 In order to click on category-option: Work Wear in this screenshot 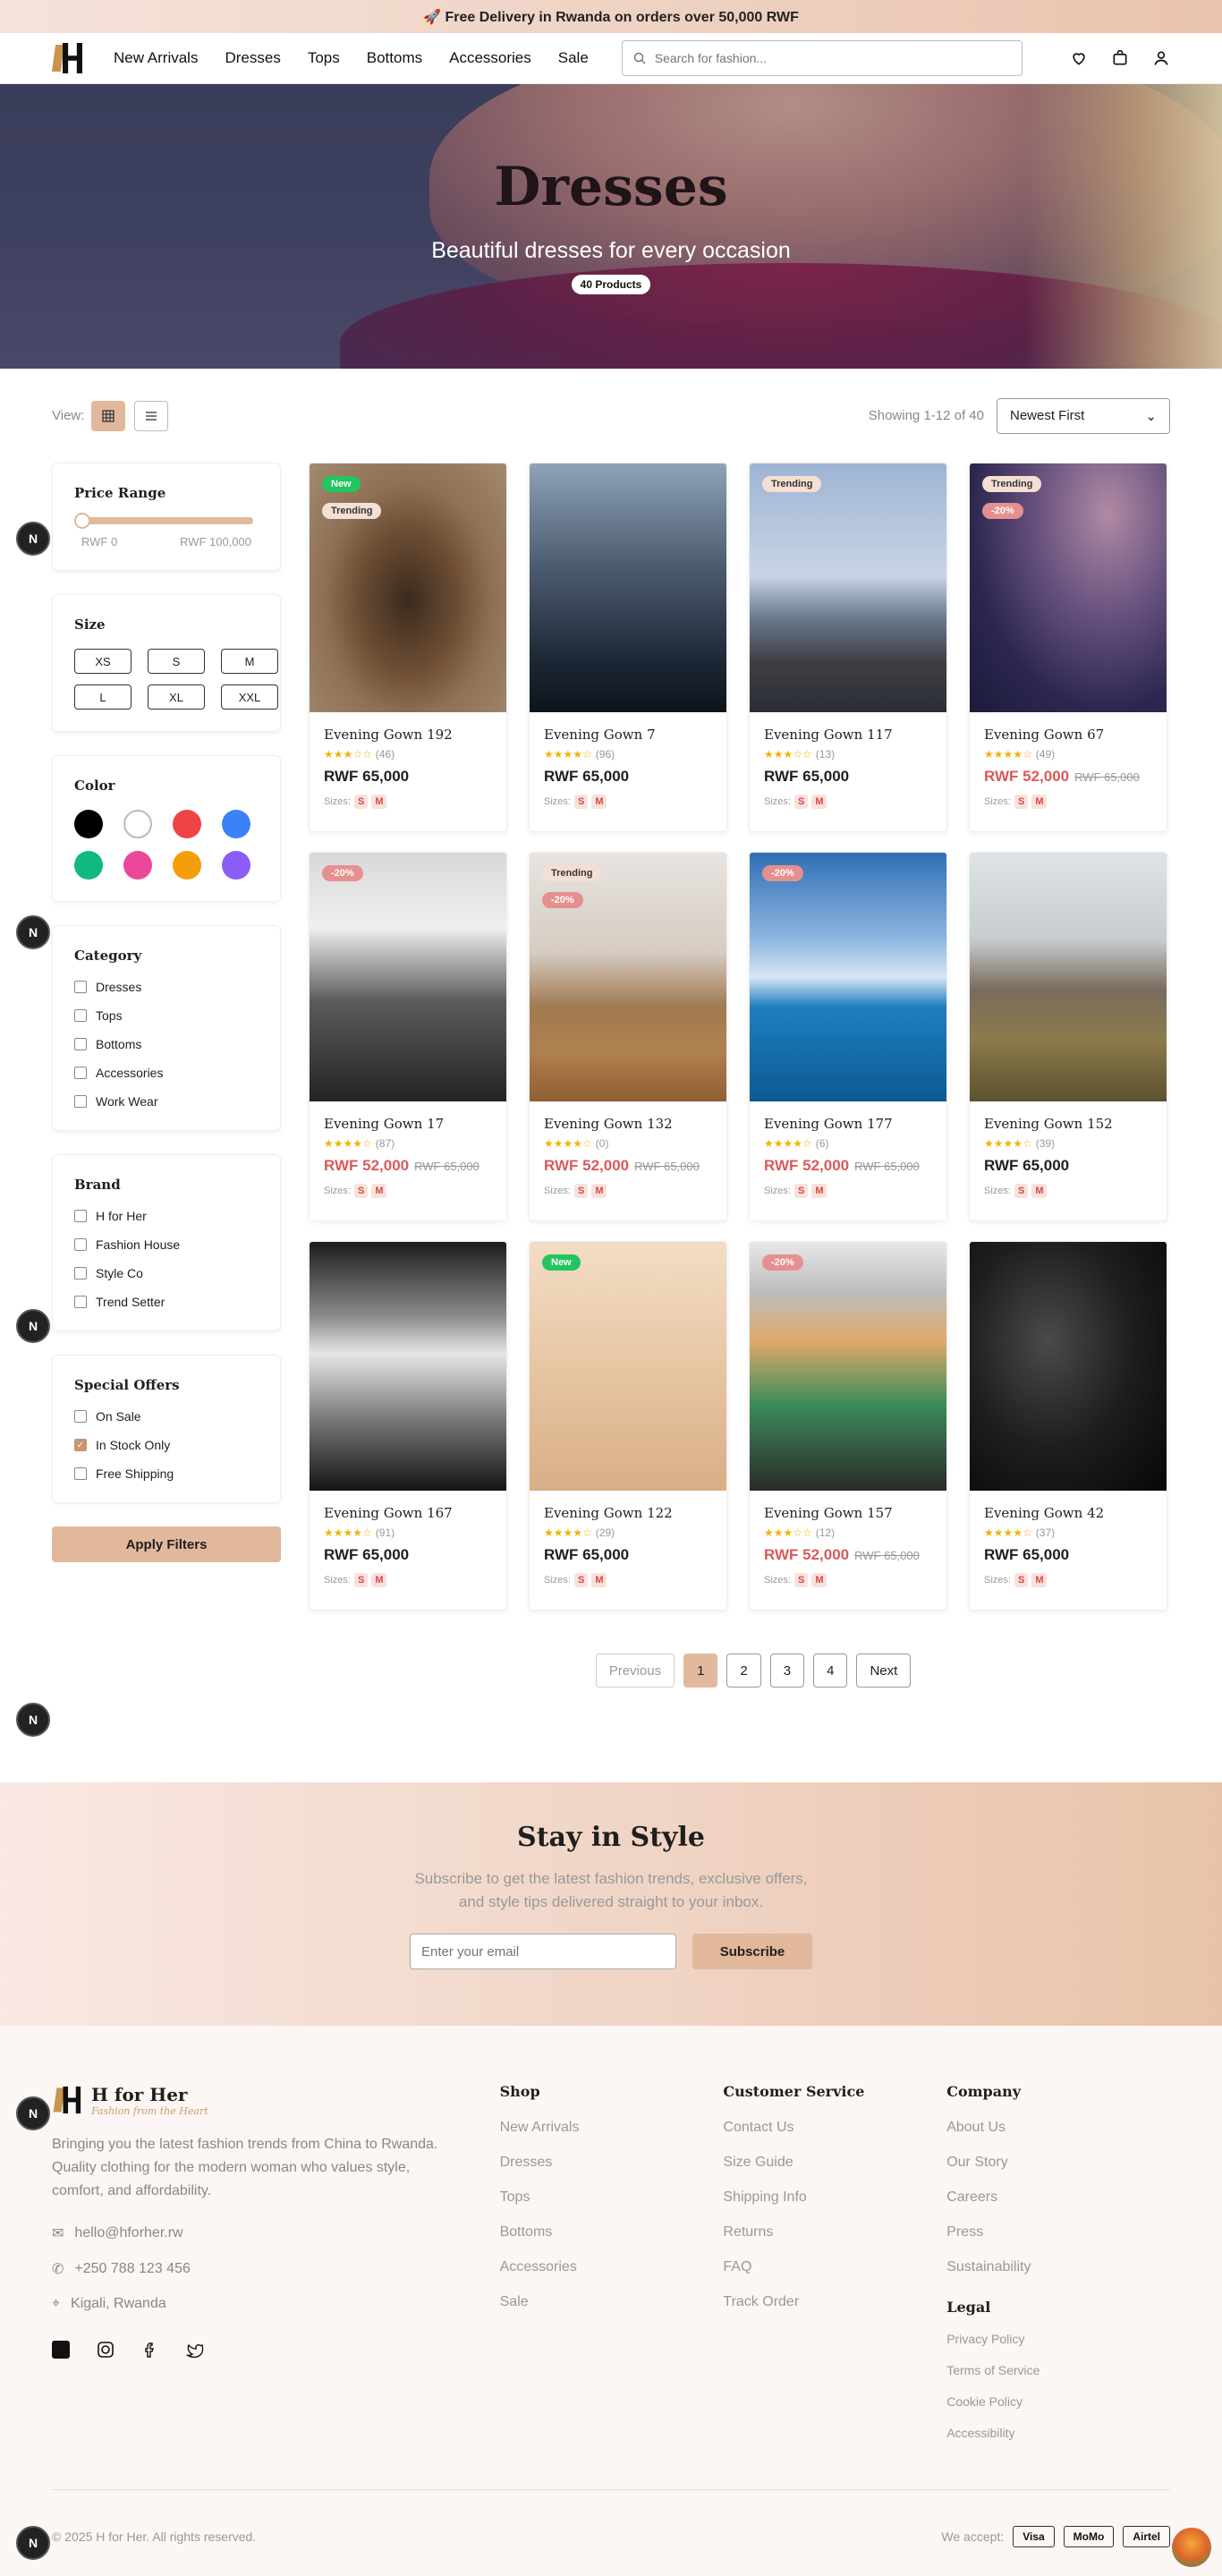, I will do `click(166, 1101)`.